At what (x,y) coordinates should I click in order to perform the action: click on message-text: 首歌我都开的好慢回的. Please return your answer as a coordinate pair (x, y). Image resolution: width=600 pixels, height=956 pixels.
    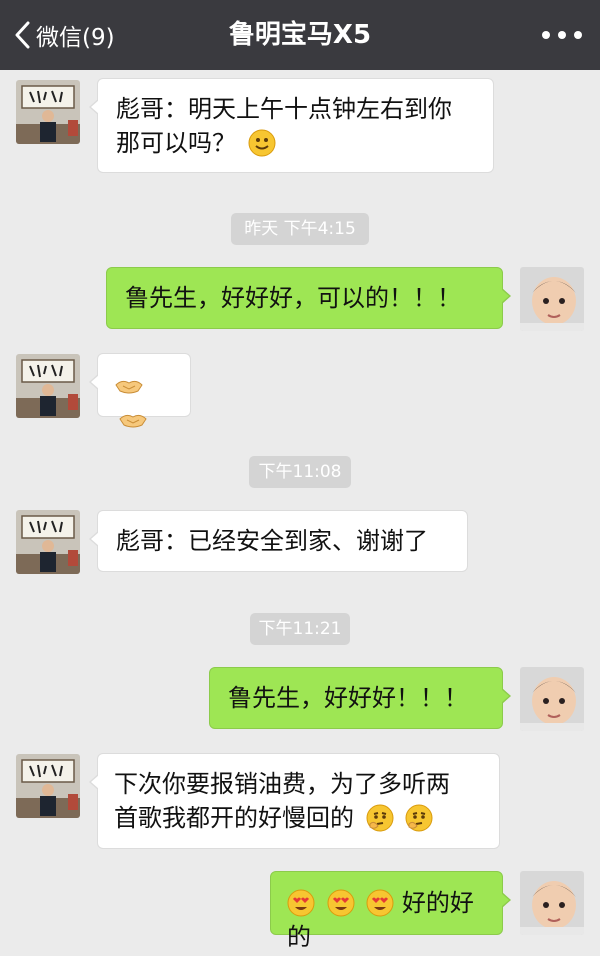
    Looking at the image, I should click on (234, 818).